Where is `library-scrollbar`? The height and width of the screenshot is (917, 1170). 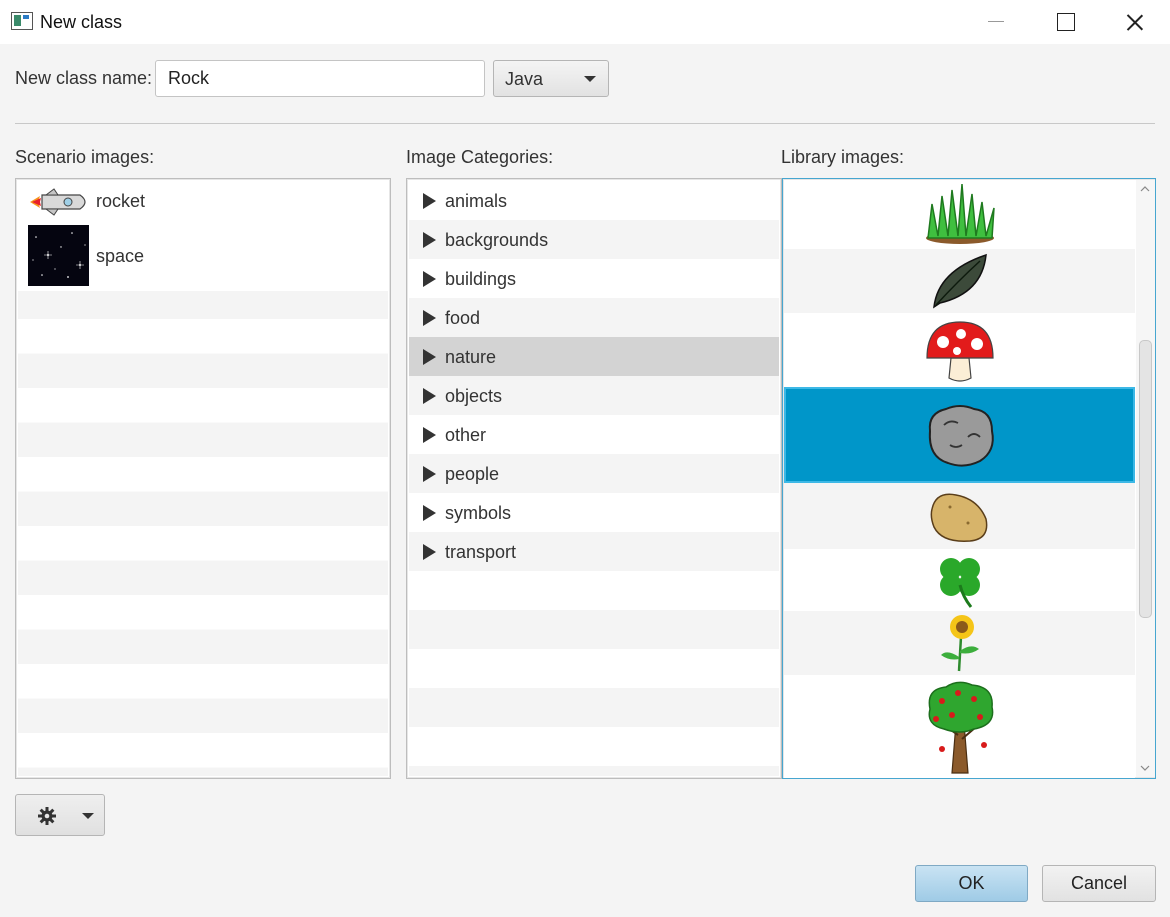 library-scrollbar is located at coordinates (1145, 478).